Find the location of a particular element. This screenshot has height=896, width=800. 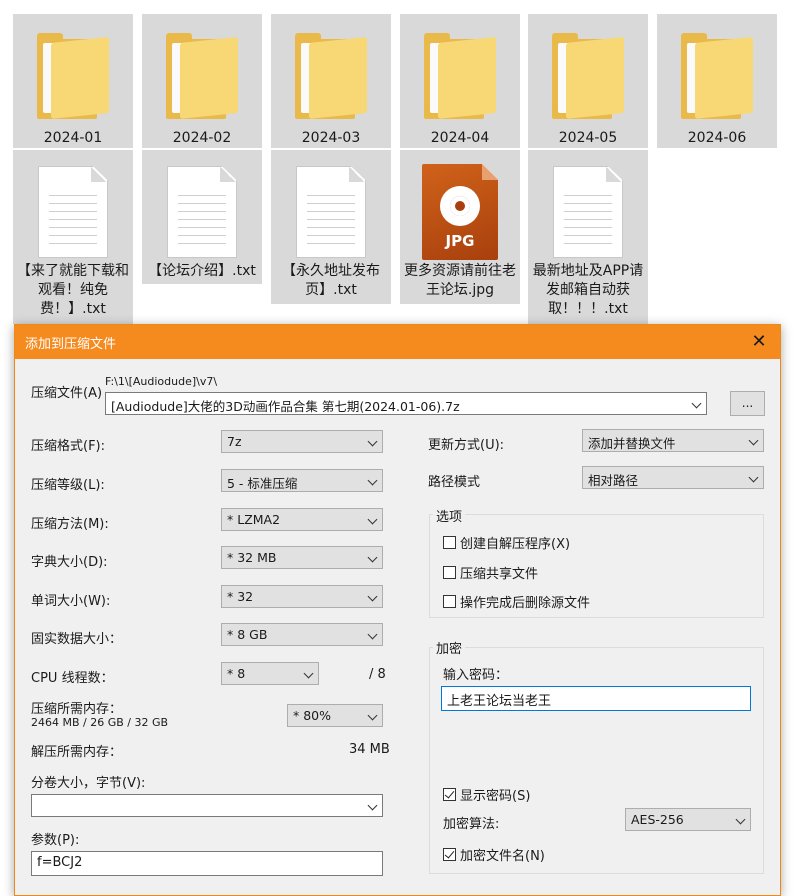

format-label: 压缩格式(F): is located at coordinates (68, 446).